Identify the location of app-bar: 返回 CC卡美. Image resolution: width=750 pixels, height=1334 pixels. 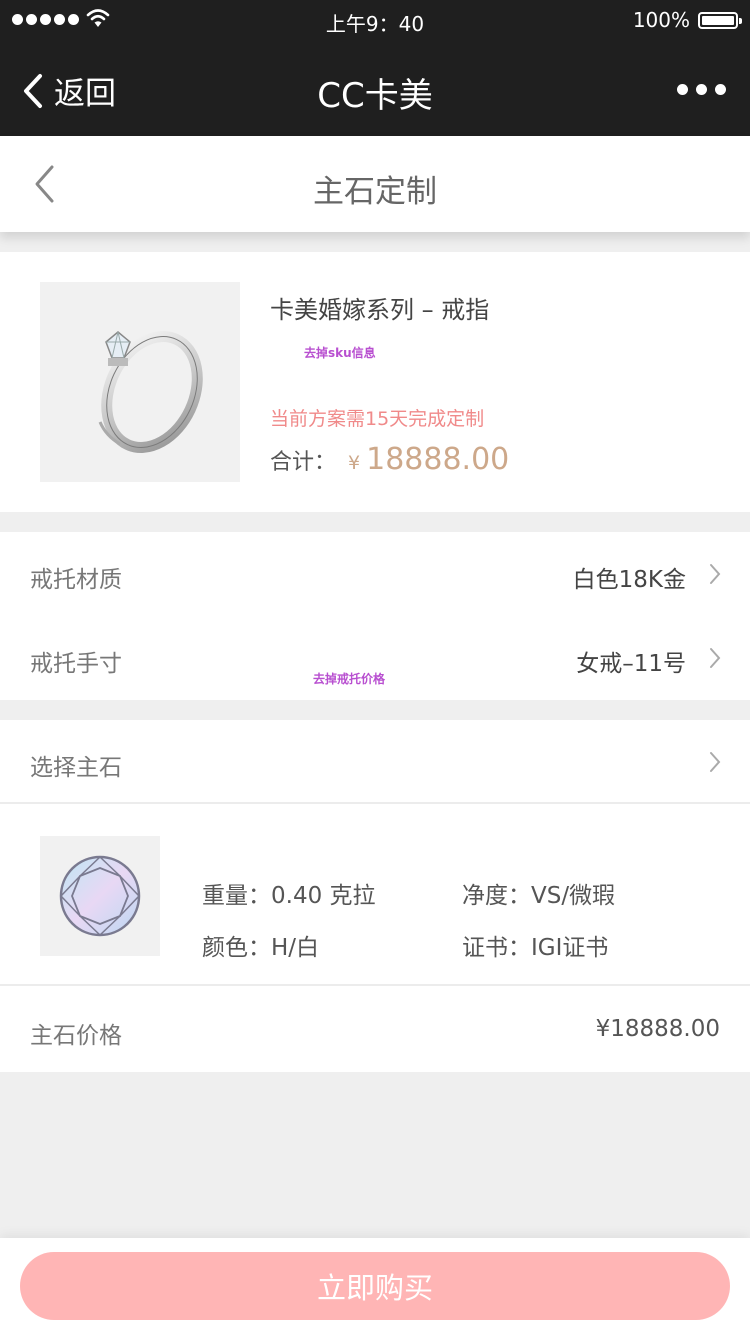
(375, 88).